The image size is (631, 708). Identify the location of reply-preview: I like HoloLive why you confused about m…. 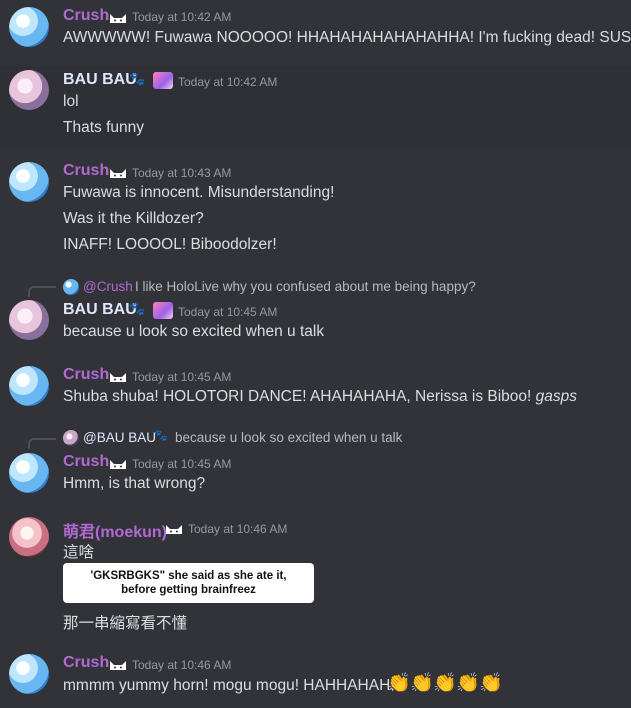
(305, 286).